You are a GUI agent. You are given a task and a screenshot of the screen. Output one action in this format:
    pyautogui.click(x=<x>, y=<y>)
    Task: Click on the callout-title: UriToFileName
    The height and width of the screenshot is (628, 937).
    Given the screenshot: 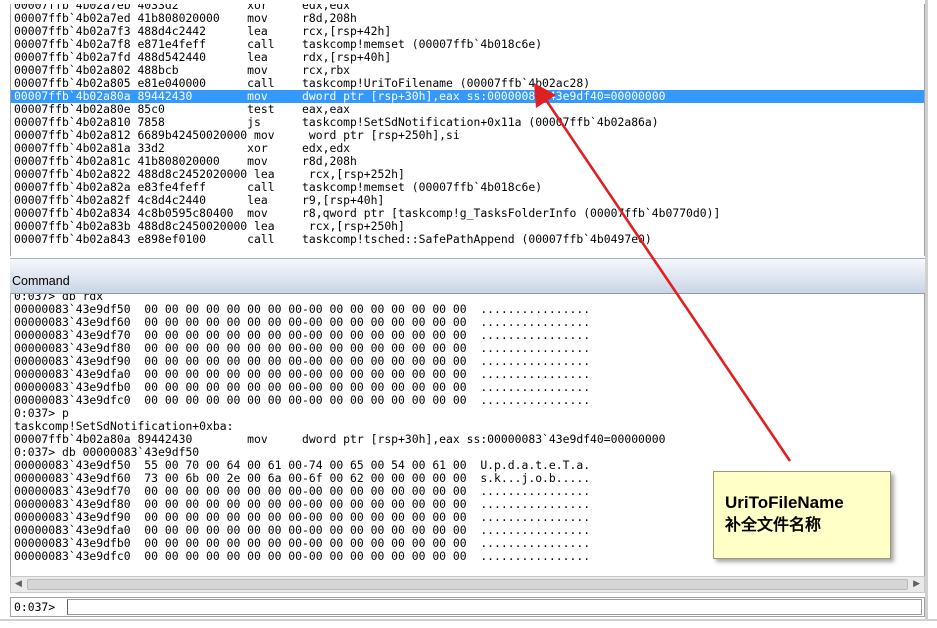 What is the action you would take?
    pyautogui.click(x=784, y=502)
    